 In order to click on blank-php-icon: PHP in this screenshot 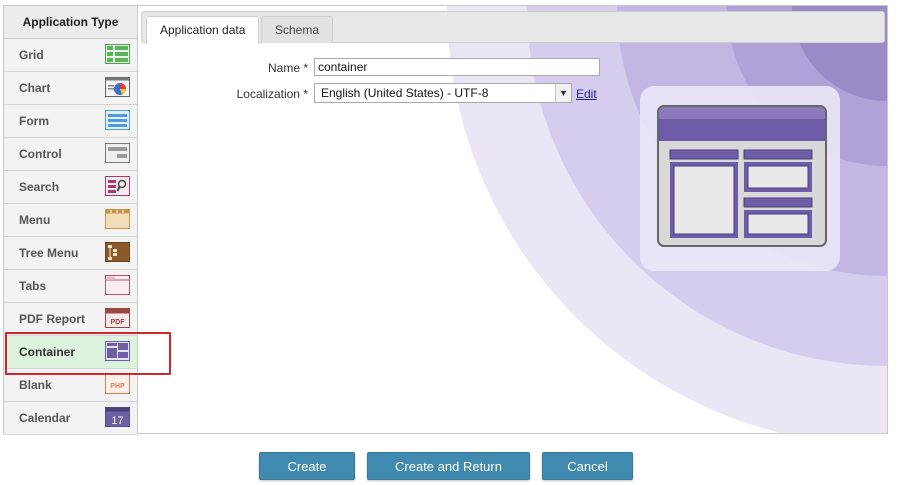, I will do `click(117, 384)`.